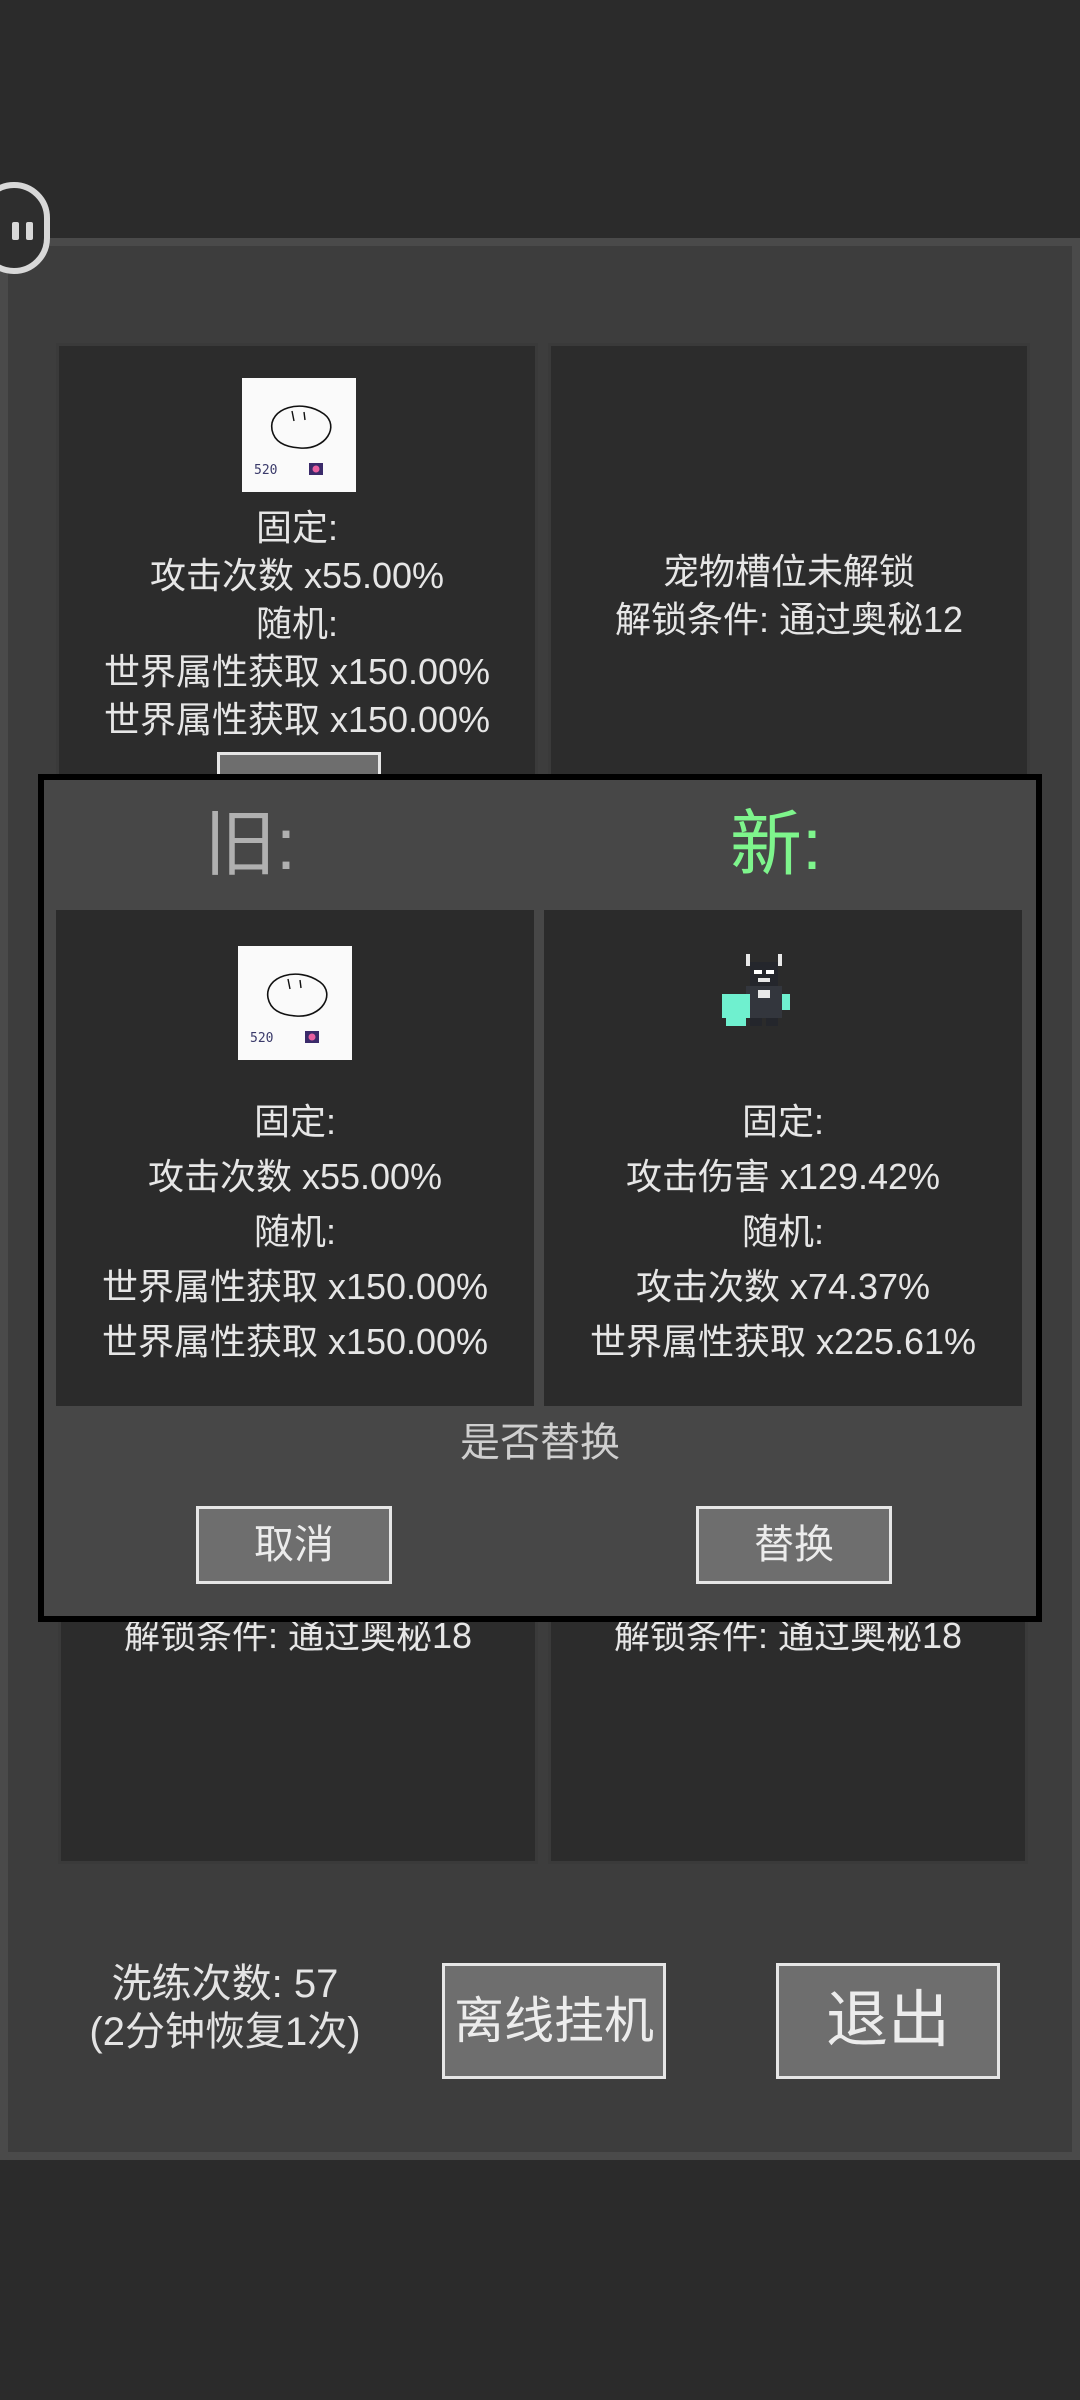 The width and height of the screenshot is (1080, 2400). I want to click on slot-locked-text: 宠物槽位未解锁, so click(788, 571).